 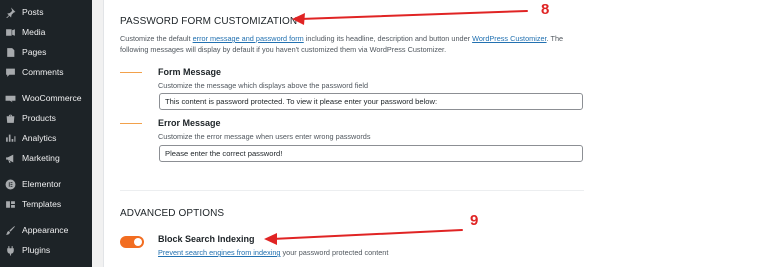 I want to click on sidebar-item-label: Marketing, so click(x=41, y=158).